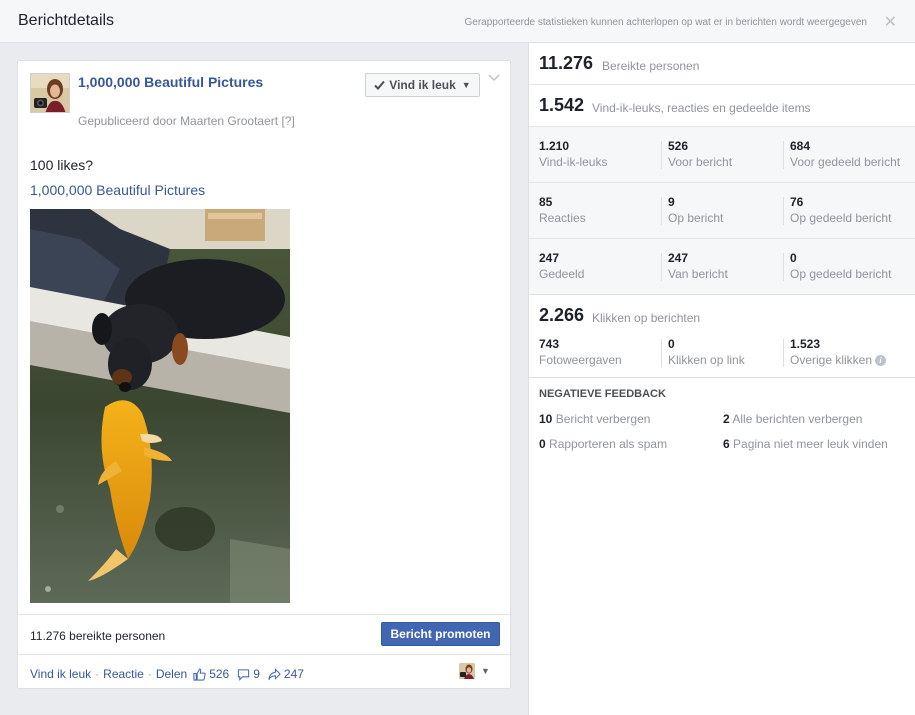 This screenshot has width=915, height=715. What do you see at coordinates (602, 394) in the screenshot?
I see `negative-feedback-title: NEGATIEVE FEEDBACK` at bounding box center [602, 394].